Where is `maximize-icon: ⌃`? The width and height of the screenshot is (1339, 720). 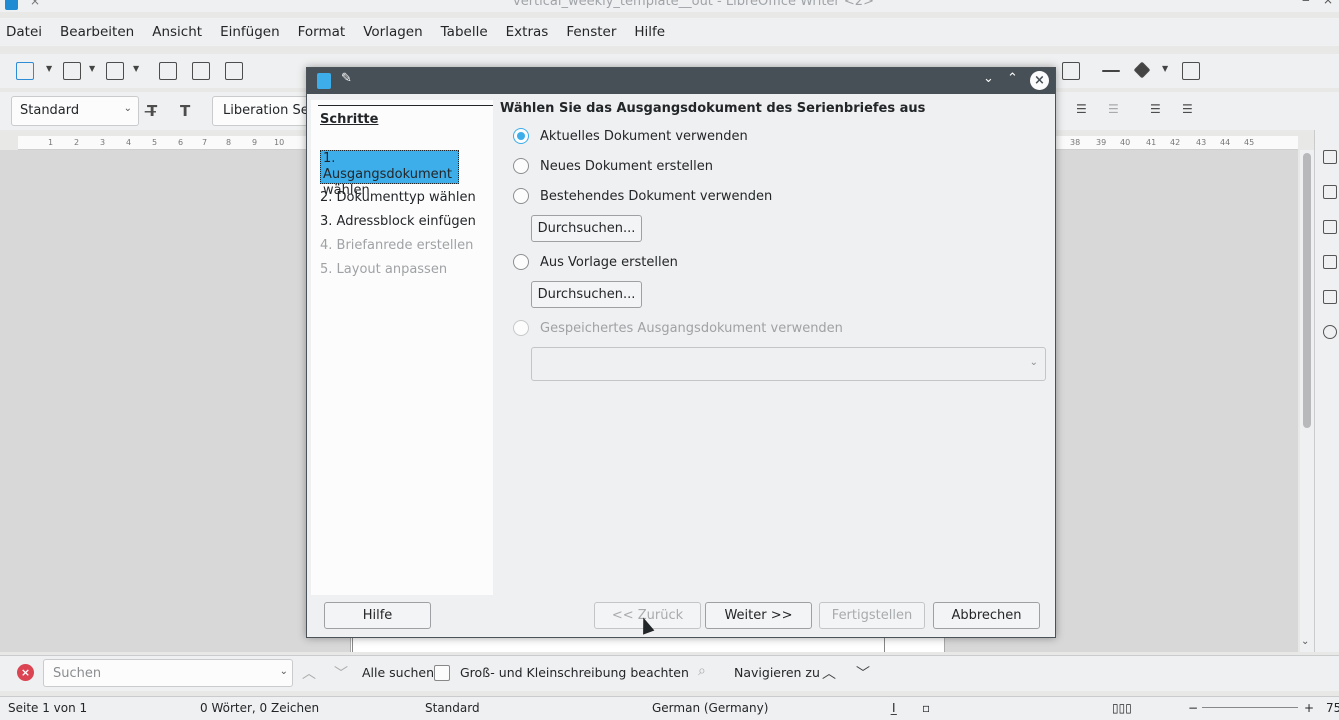
maximize-icon: ⌃ is located at coordinates (1012, 78).